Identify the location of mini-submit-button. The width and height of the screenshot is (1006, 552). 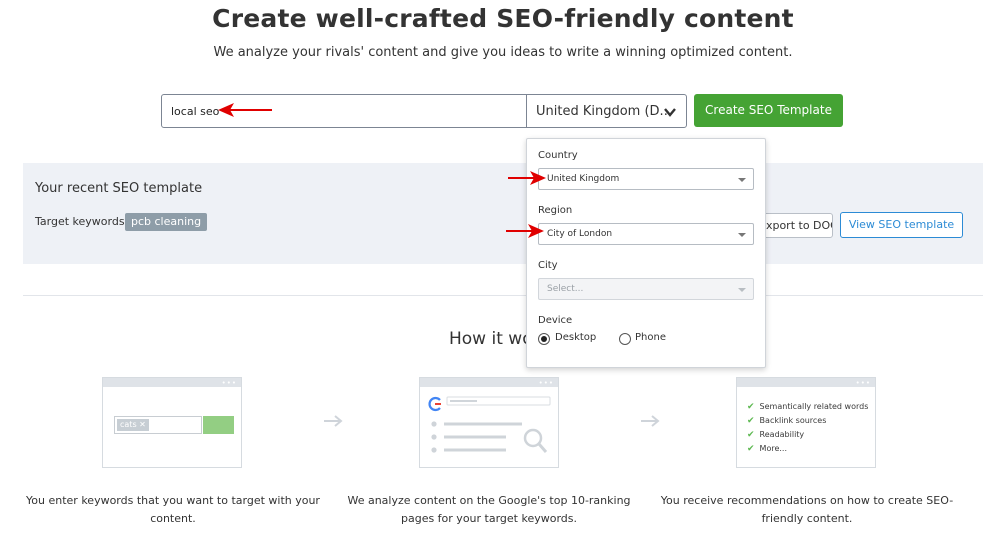
(218, 425).